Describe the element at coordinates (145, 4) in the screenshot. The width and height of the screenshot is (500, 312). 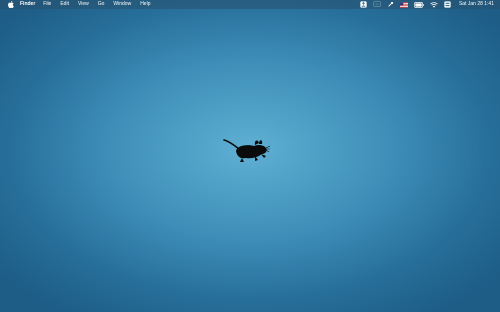
I see `menu-help: Help` at that location.